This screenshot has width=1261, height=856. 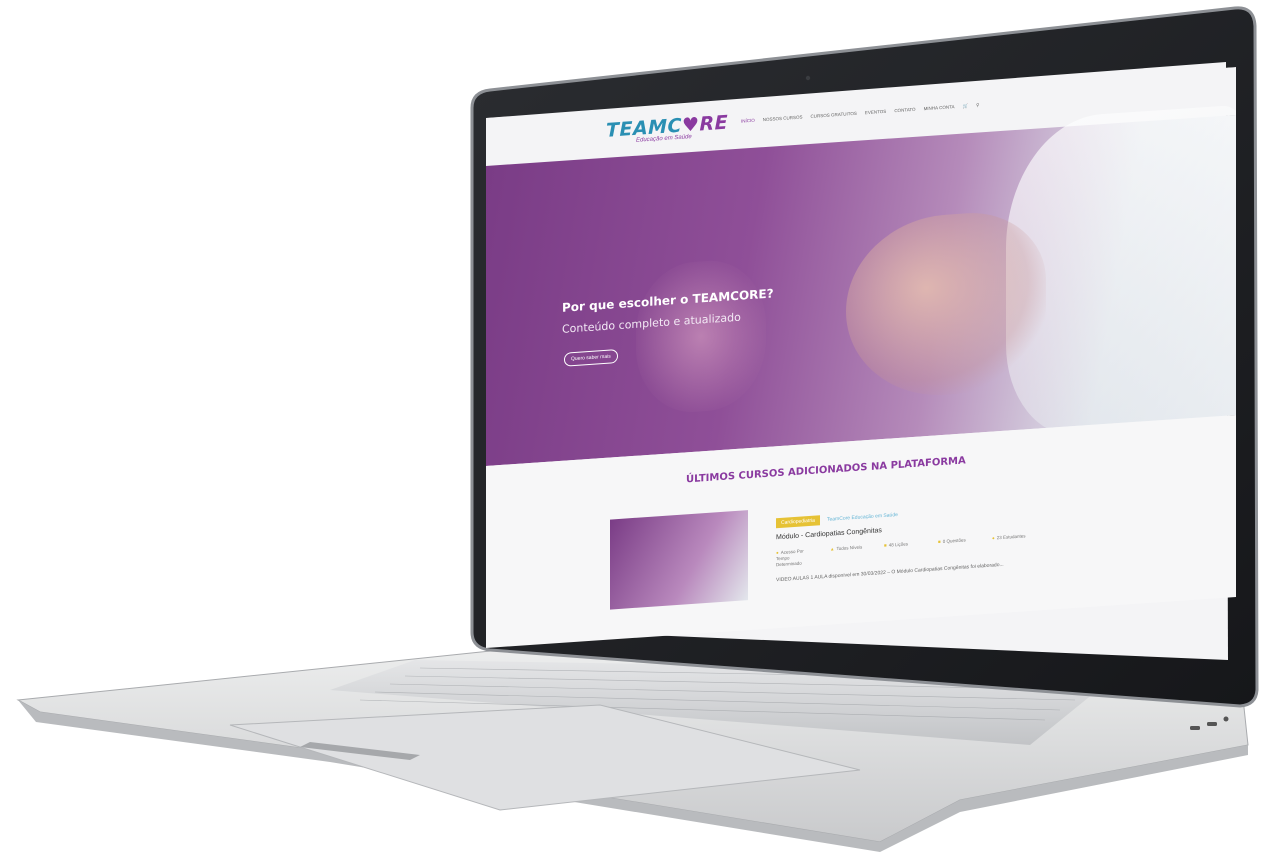 What do you see at coordinates (1011, 537) in the screenshot?
I see `meta-students-label: 23 Estudantes` at bounding box center [1011, 537].